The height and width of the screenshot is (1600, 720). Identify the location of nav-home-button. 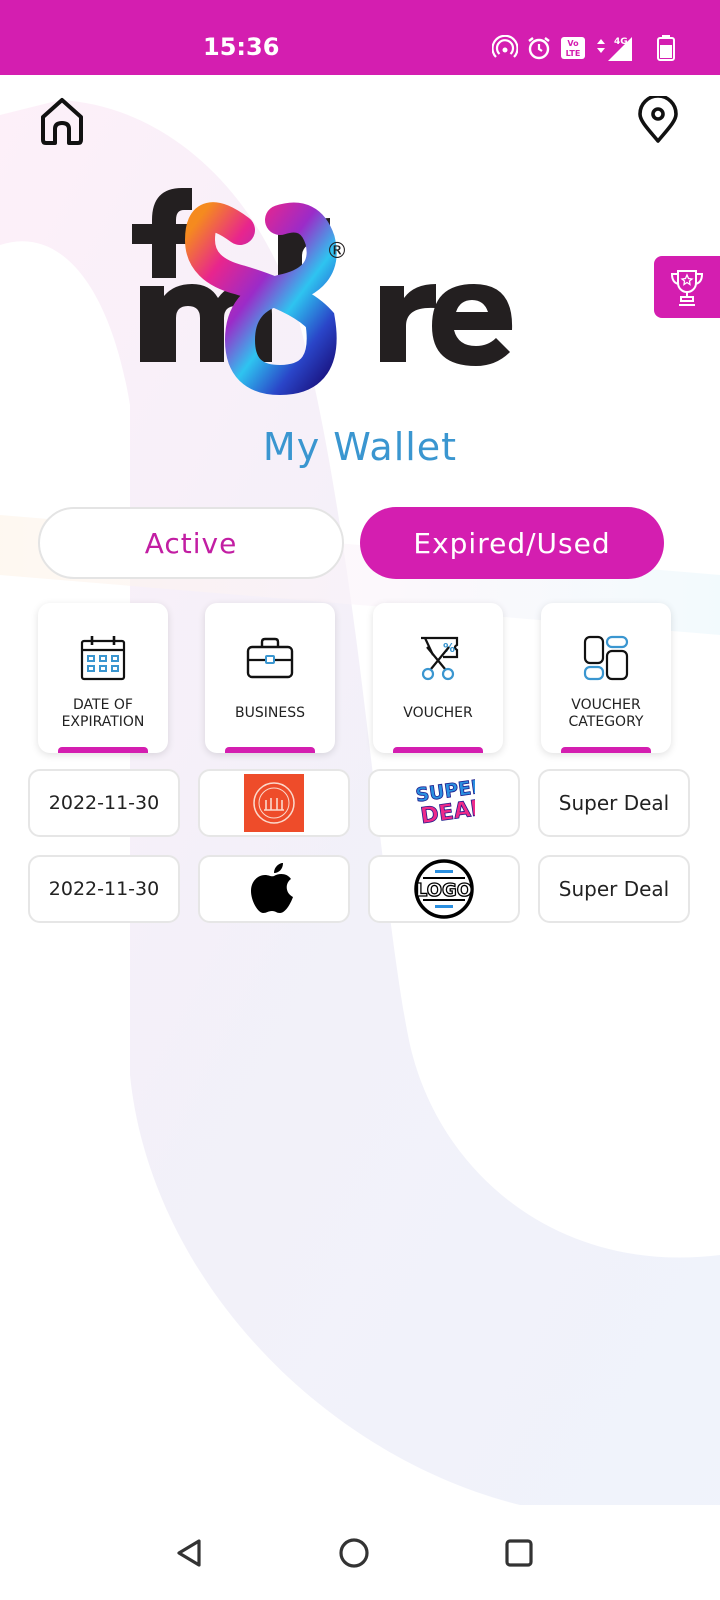
(354, 1553).